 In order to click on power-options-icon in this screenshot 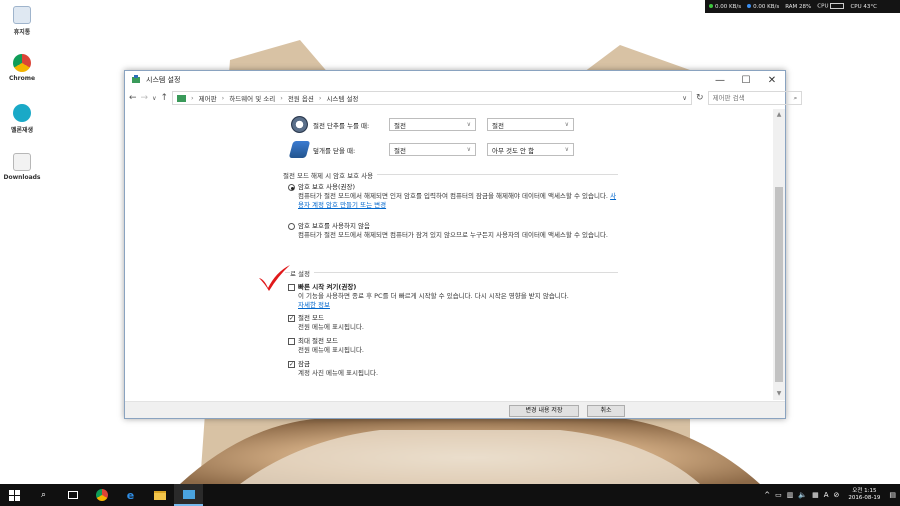, I will do `click(136, 79)`.